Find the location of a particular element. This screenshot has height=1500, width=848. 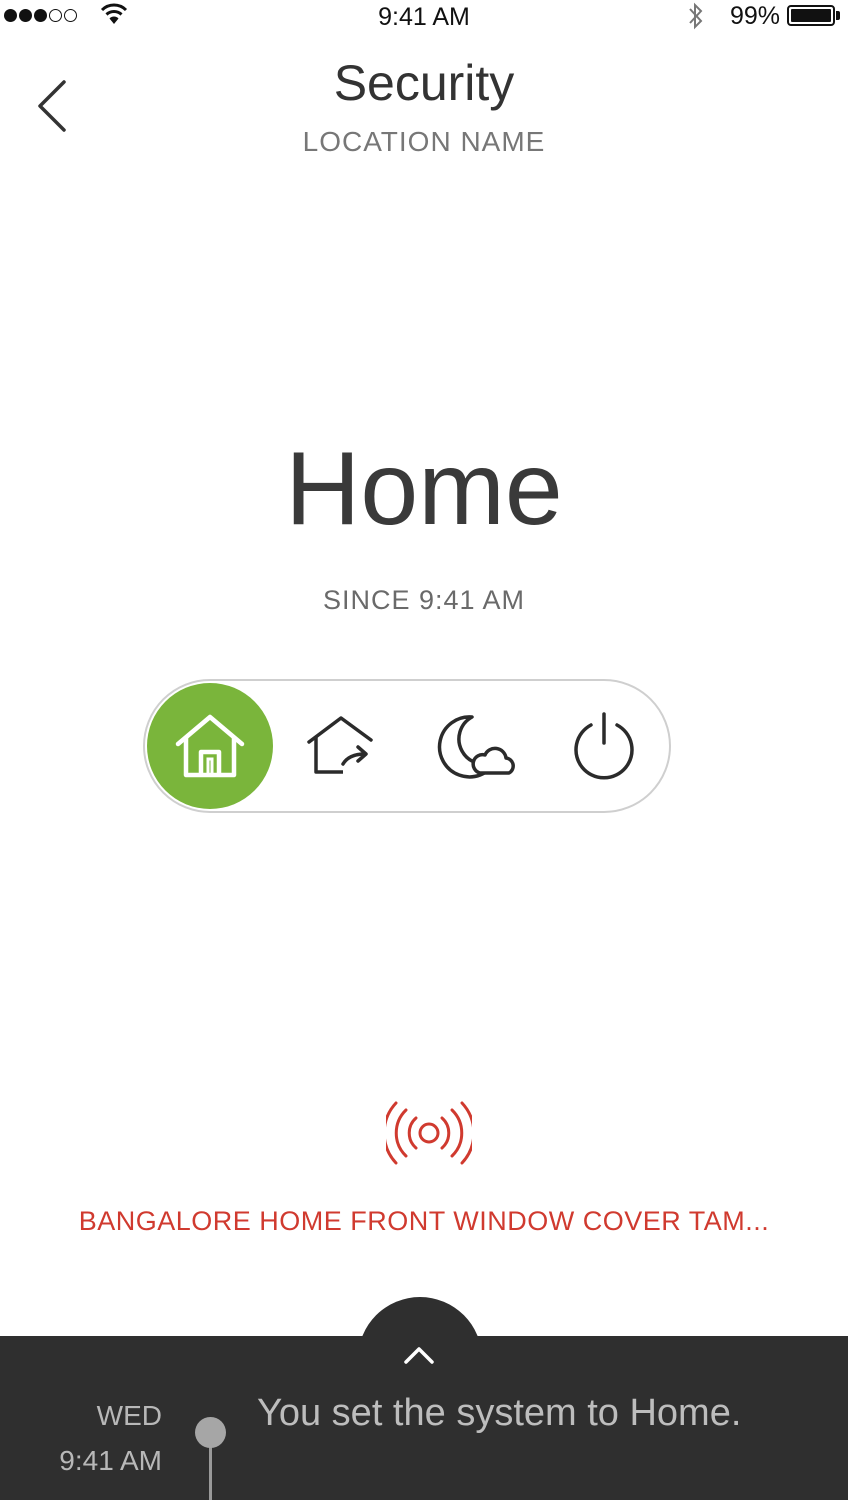

status-time: 9:41 AM is located at coordinates (424, 17).